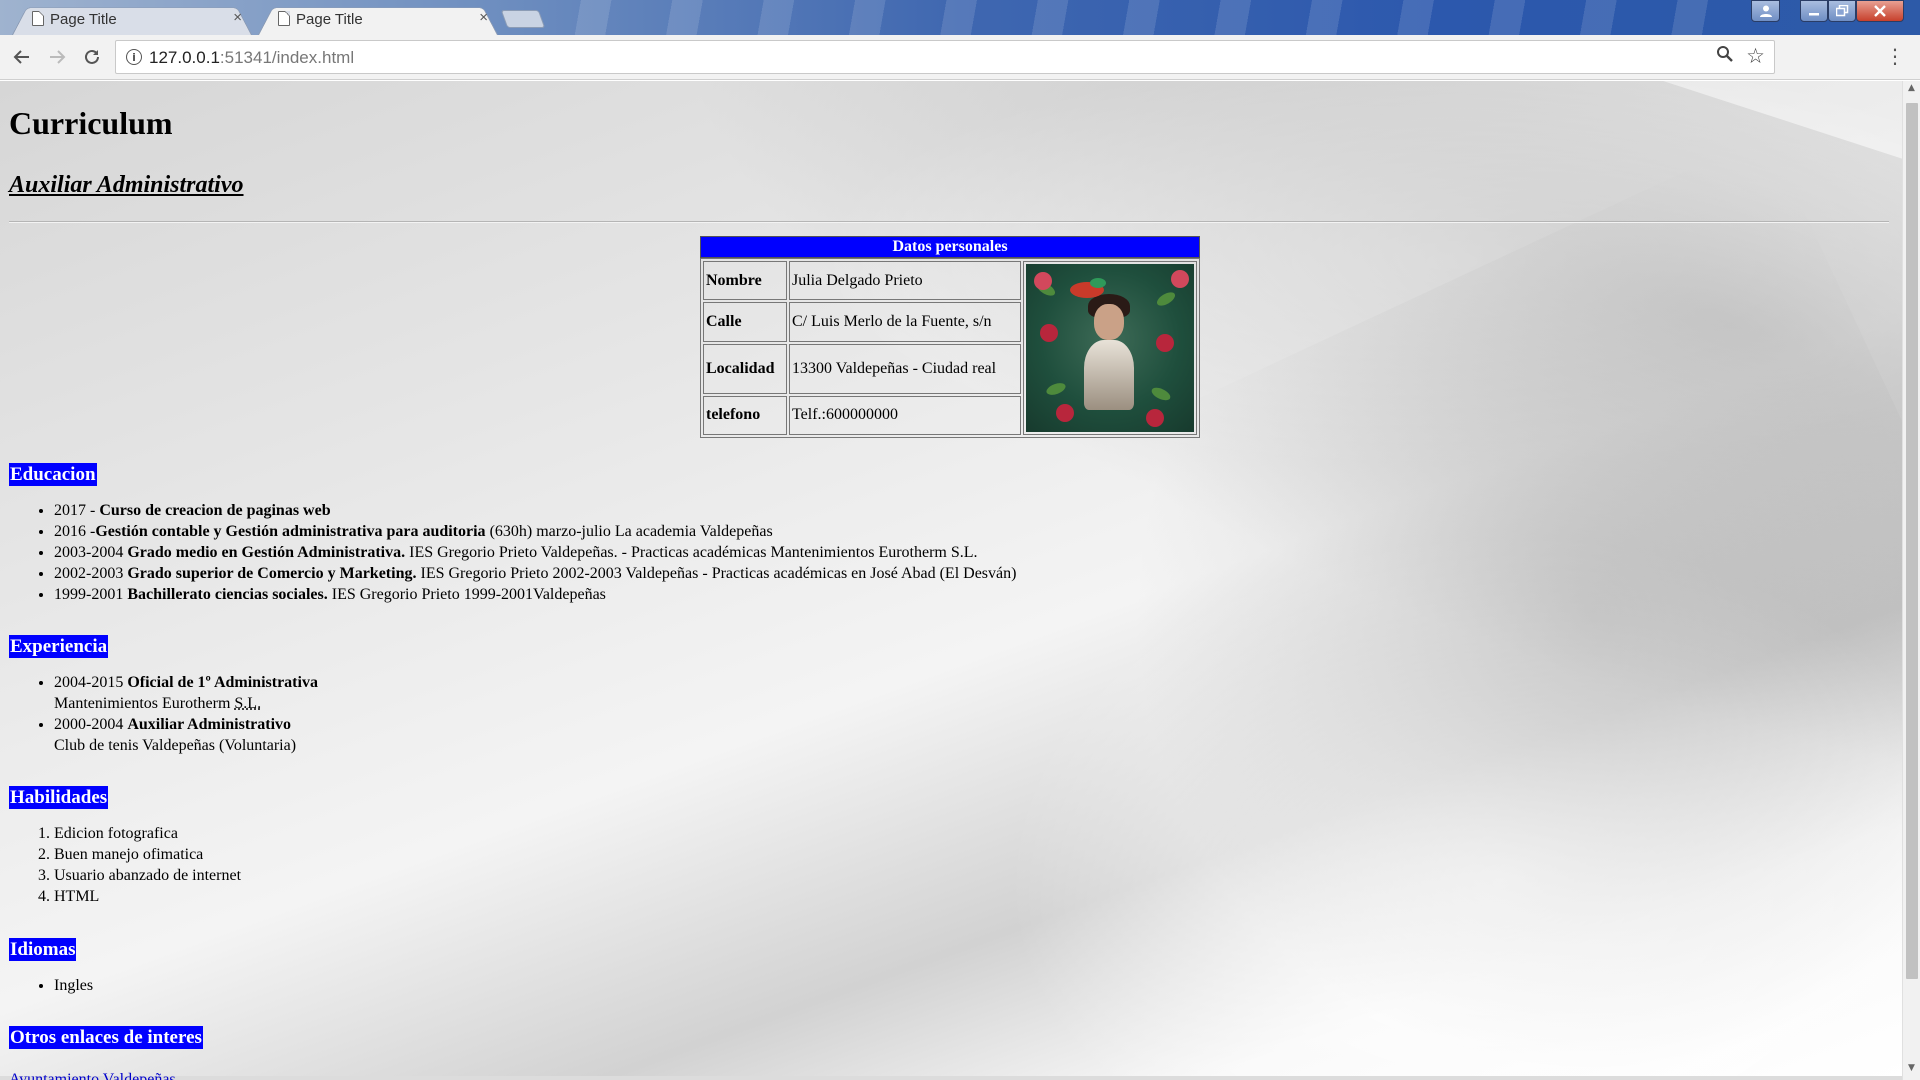 The height and width of the screenshot is (1080, 1920). I want to click on table-row: Nombre Julia Delgado Prieto, so click(950, 348).